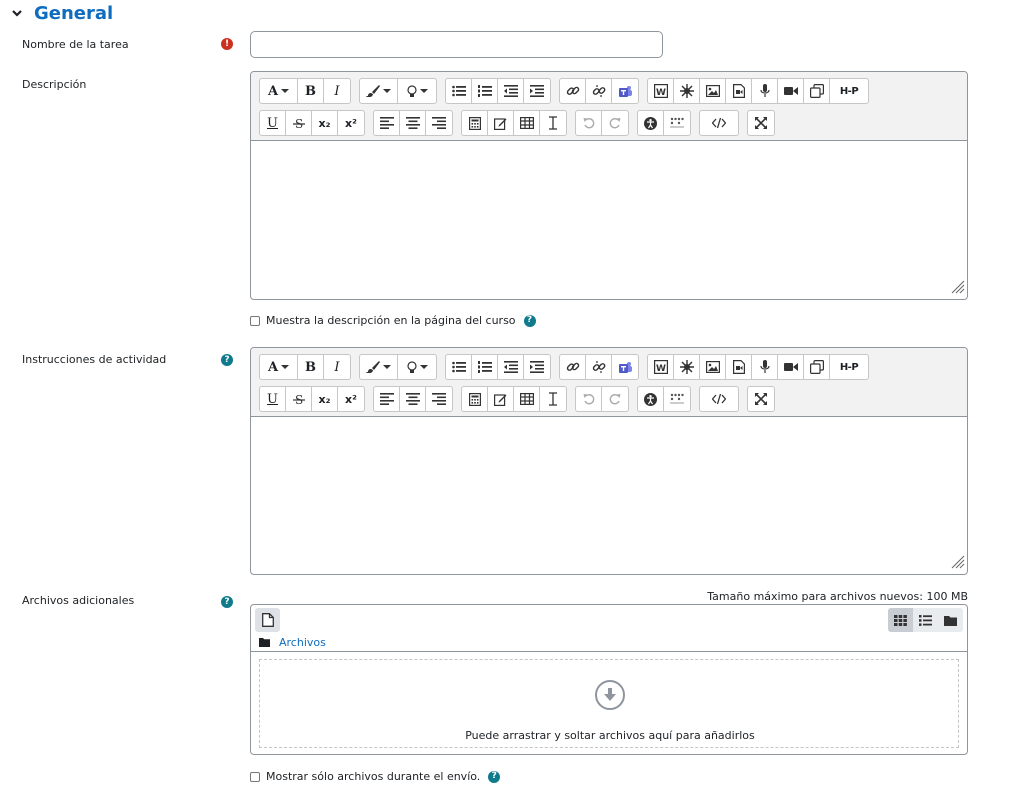 The image size is (1010, 790). I want to click on chevron-down-icon, so click(17, 13).